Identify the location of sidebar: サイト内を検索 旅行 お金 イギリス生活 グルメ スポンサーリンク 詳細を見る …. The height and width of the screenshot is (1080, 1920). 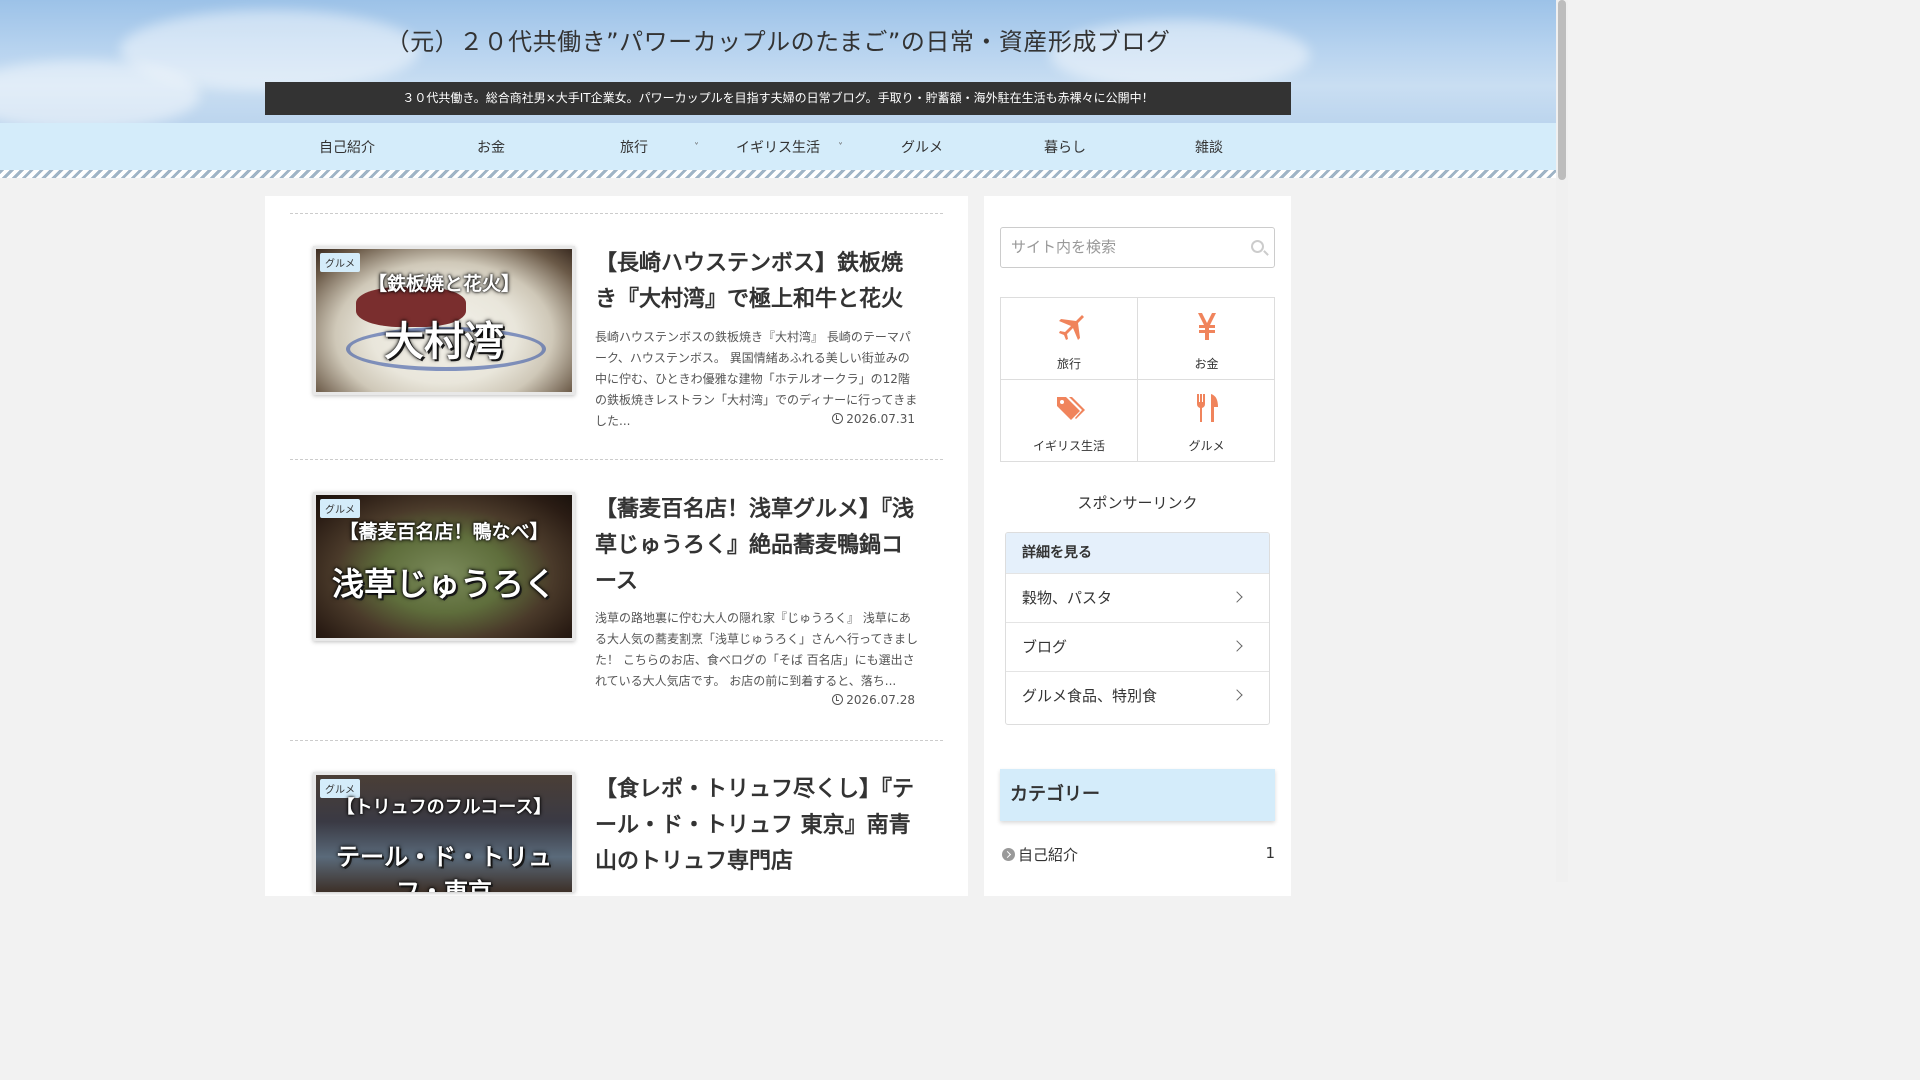
(1137, 546).